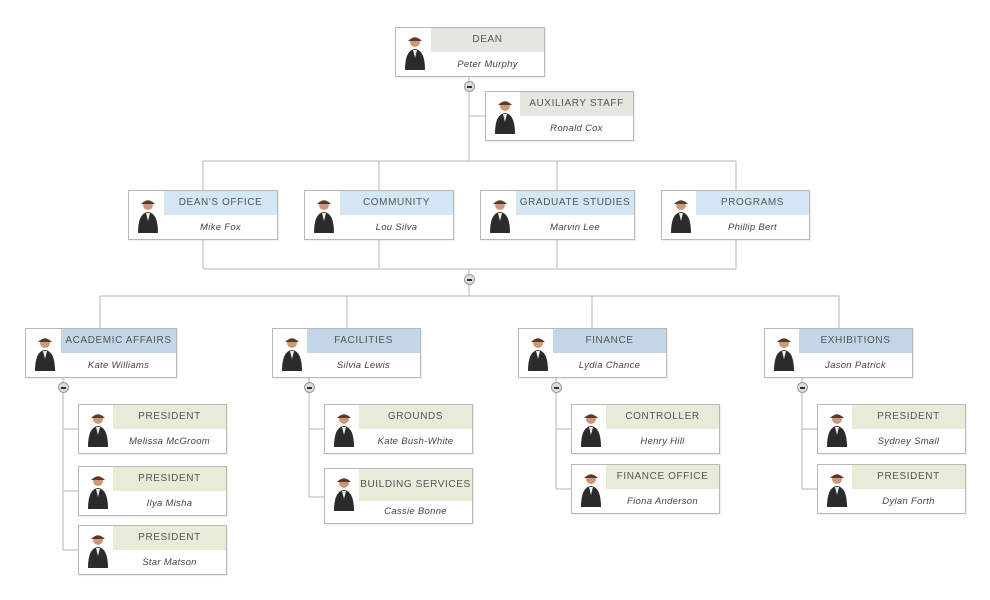 The image size is (990, 600). Describe the element at coordinates (556, 387) in the screenshot. I see `collapse-toggle-finance` at that location.